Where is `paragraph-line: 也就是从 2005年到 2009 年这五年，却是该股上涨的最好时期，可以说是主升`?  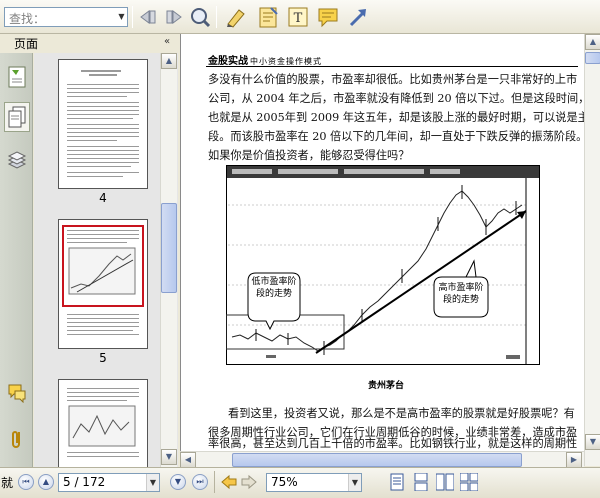
paragraph-line: 也就是从 2005年到 2009 年这五年，却是该股上涨的最好时期，可以说是主升 is located at coordinates (404, 117).